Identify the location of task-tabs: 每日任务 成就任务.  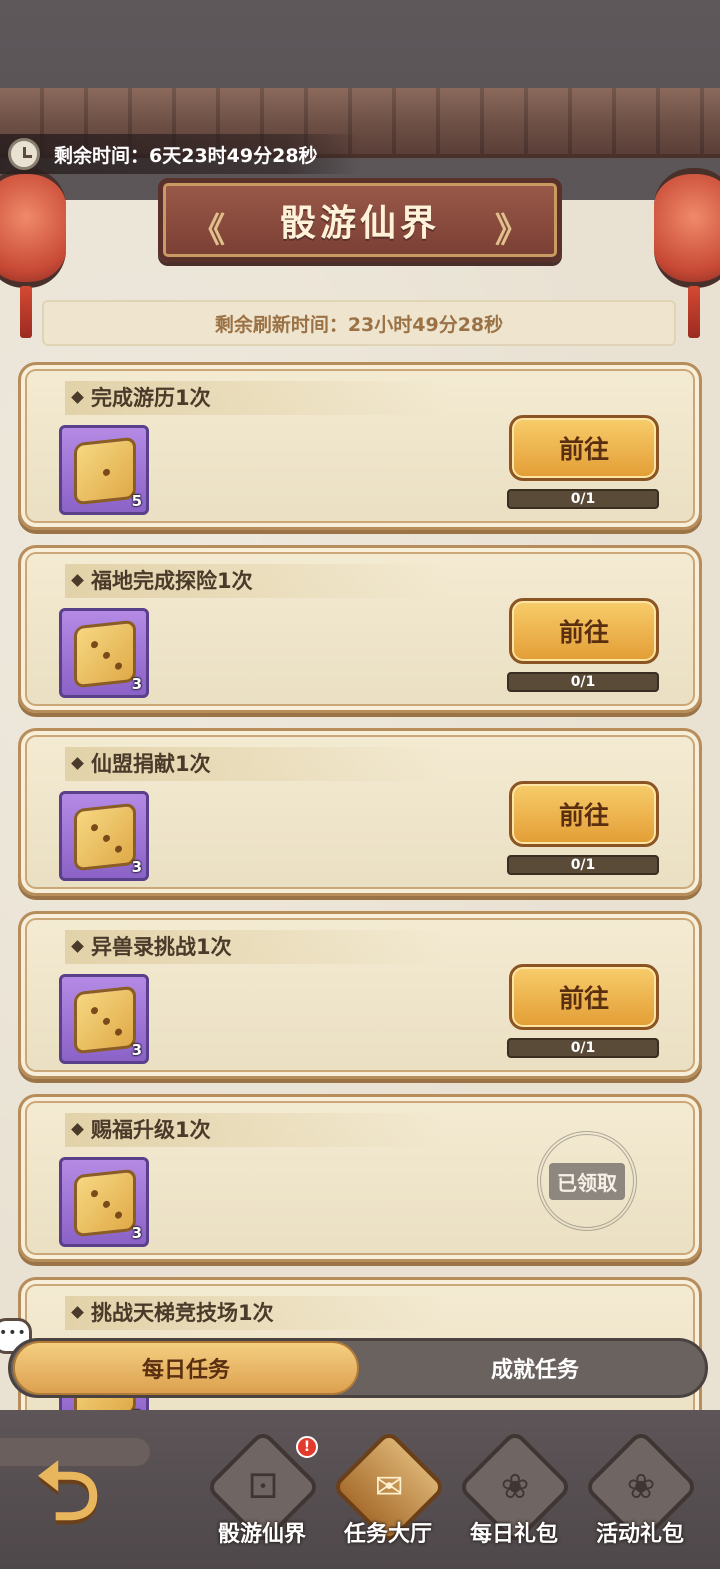
(358, 1368).